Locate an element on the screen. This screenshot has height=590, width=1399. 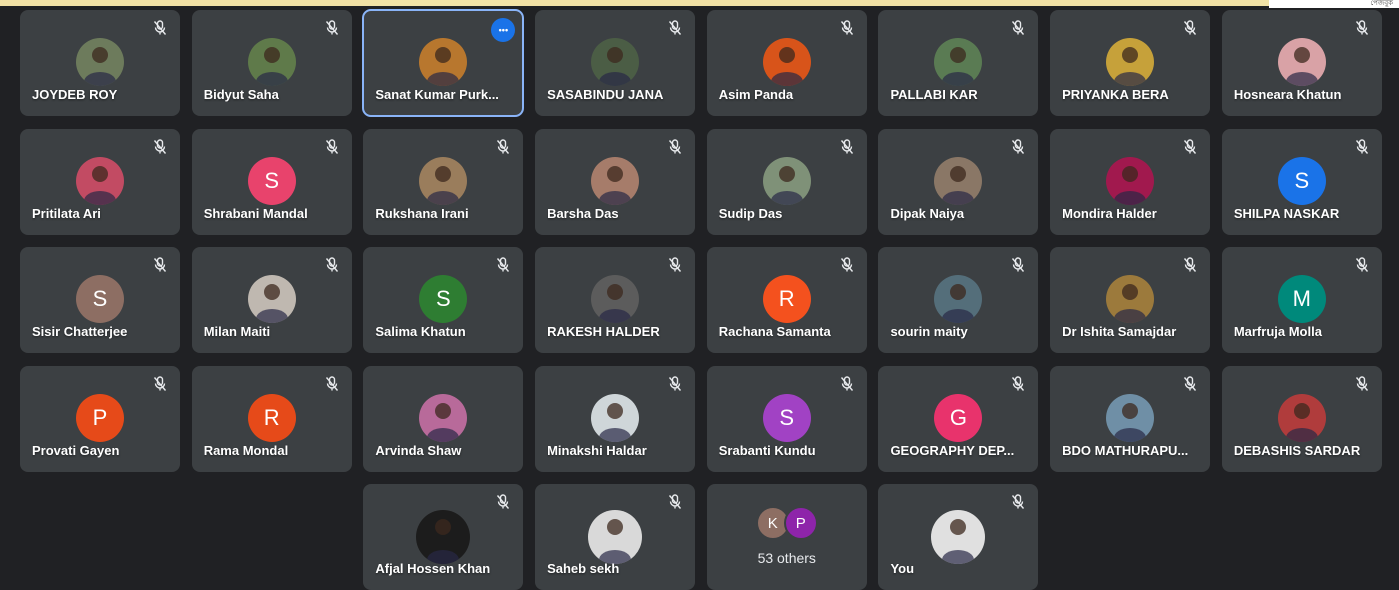
participant-name: Dipak Naiya is located at coordinates (927, 213).